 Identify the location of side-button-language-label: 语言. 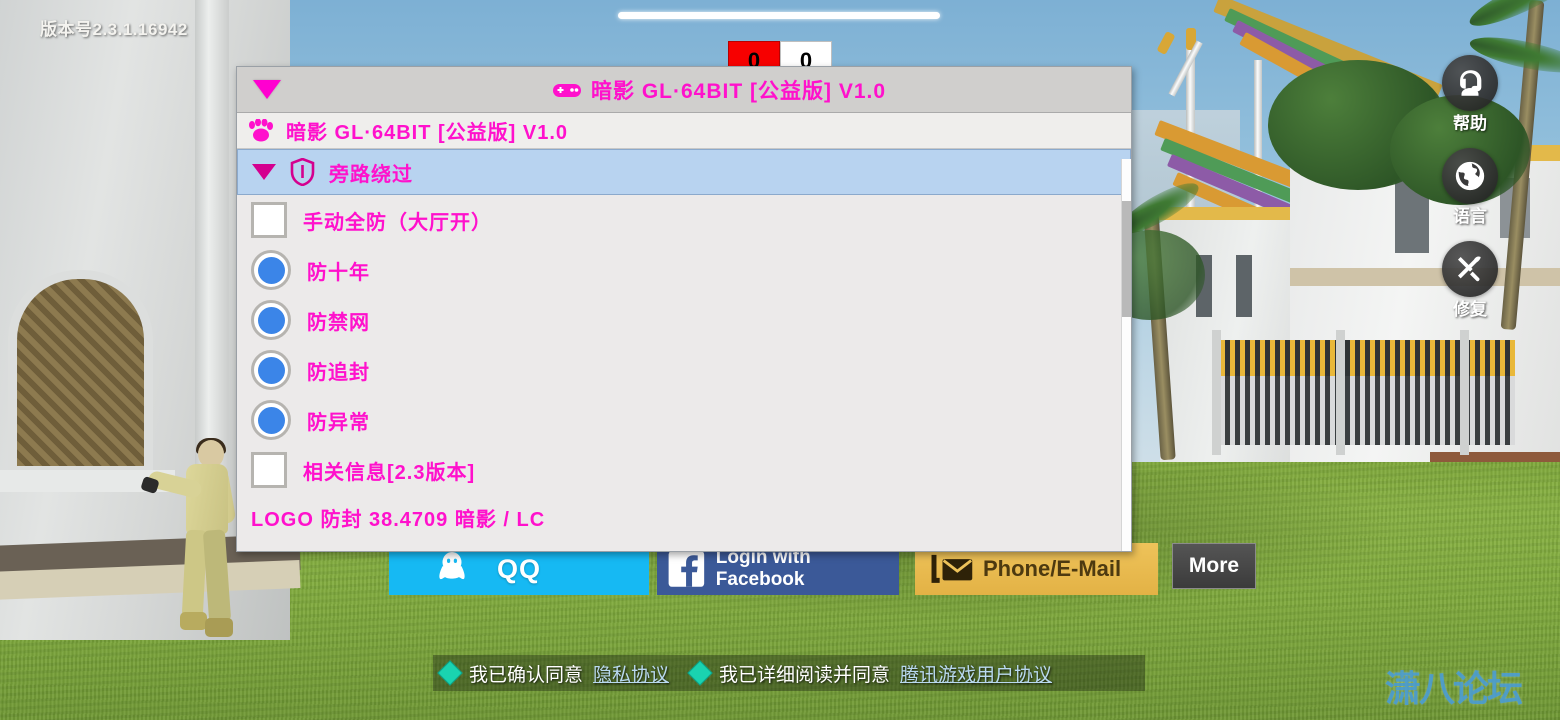
(1470, 216).